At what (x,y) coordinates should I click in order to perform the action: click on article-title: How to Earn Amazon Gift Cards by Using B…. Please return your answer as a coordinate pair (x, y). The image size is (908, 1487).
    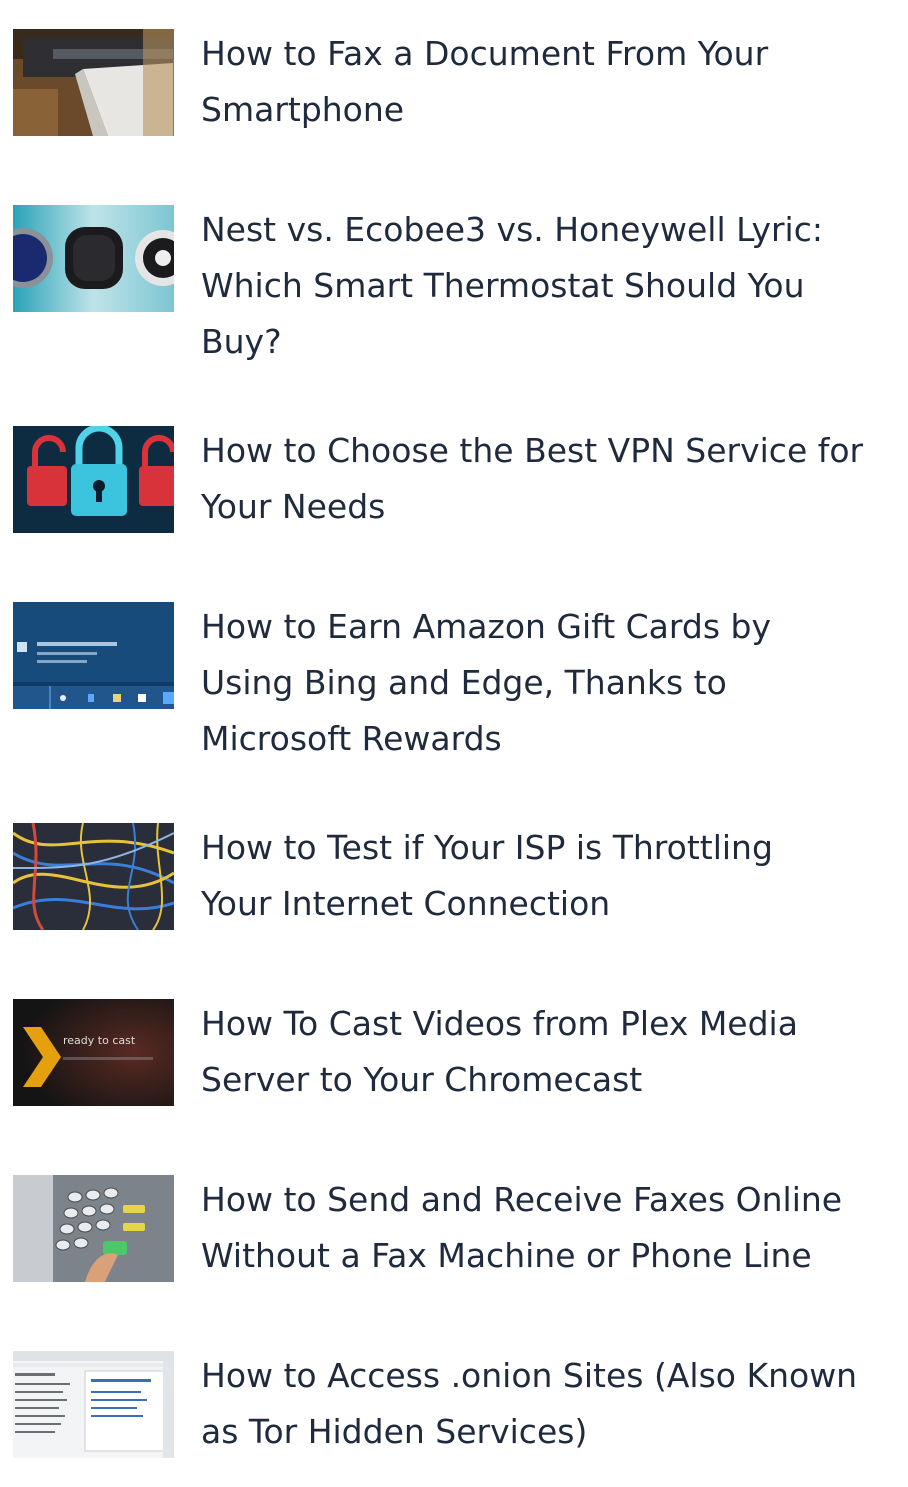
    Looking at the image, I should click on (554, 683).